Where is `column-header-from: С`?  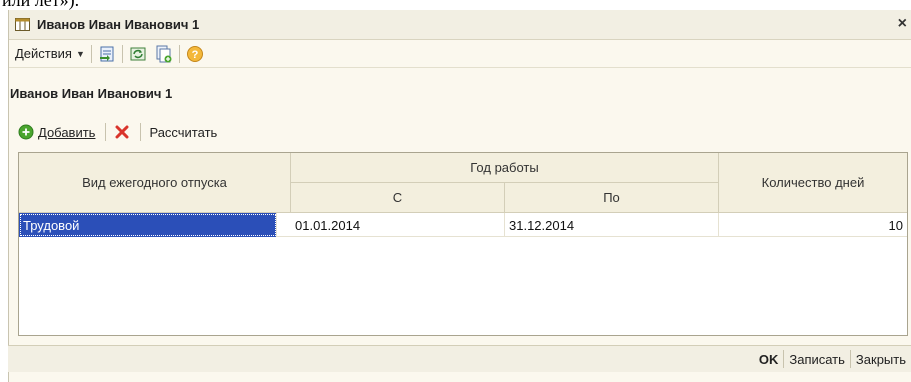
column-header-from: С is located at coordinates (398, 198).